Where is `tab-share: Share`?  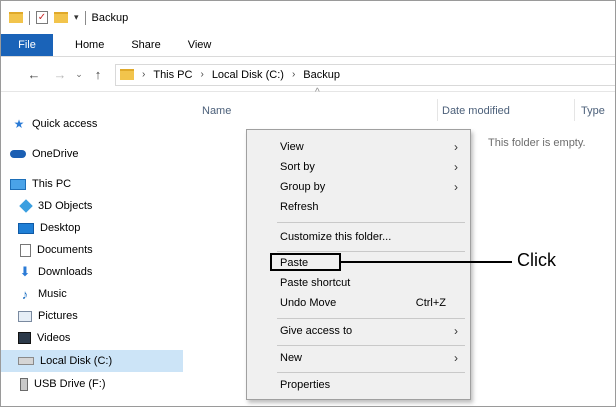 tab-share: Share is located at coordinates (147, 45).